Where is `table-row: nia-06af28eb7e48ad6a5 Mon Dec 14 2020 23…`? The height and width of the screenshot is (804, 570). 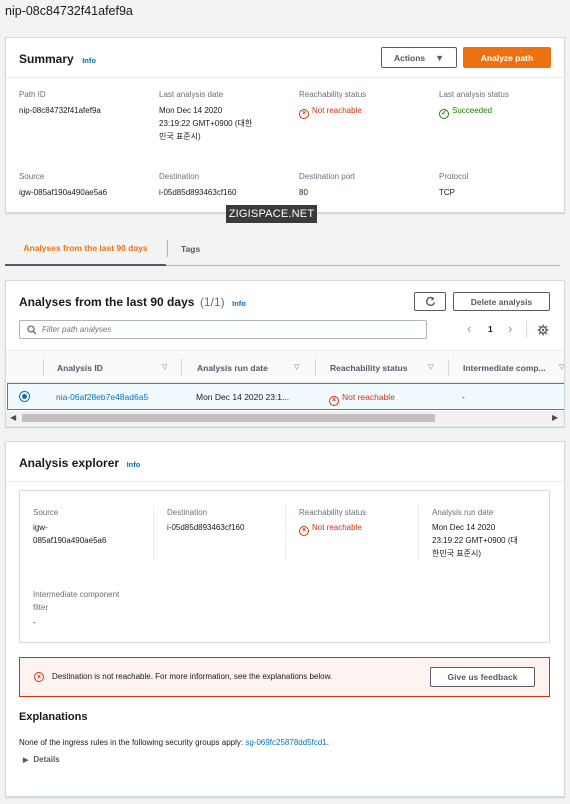
table-row: nia-06af28eb7e48ad6a5 Mon Dec 14 2020 23… is located at coordinates (285, 396).